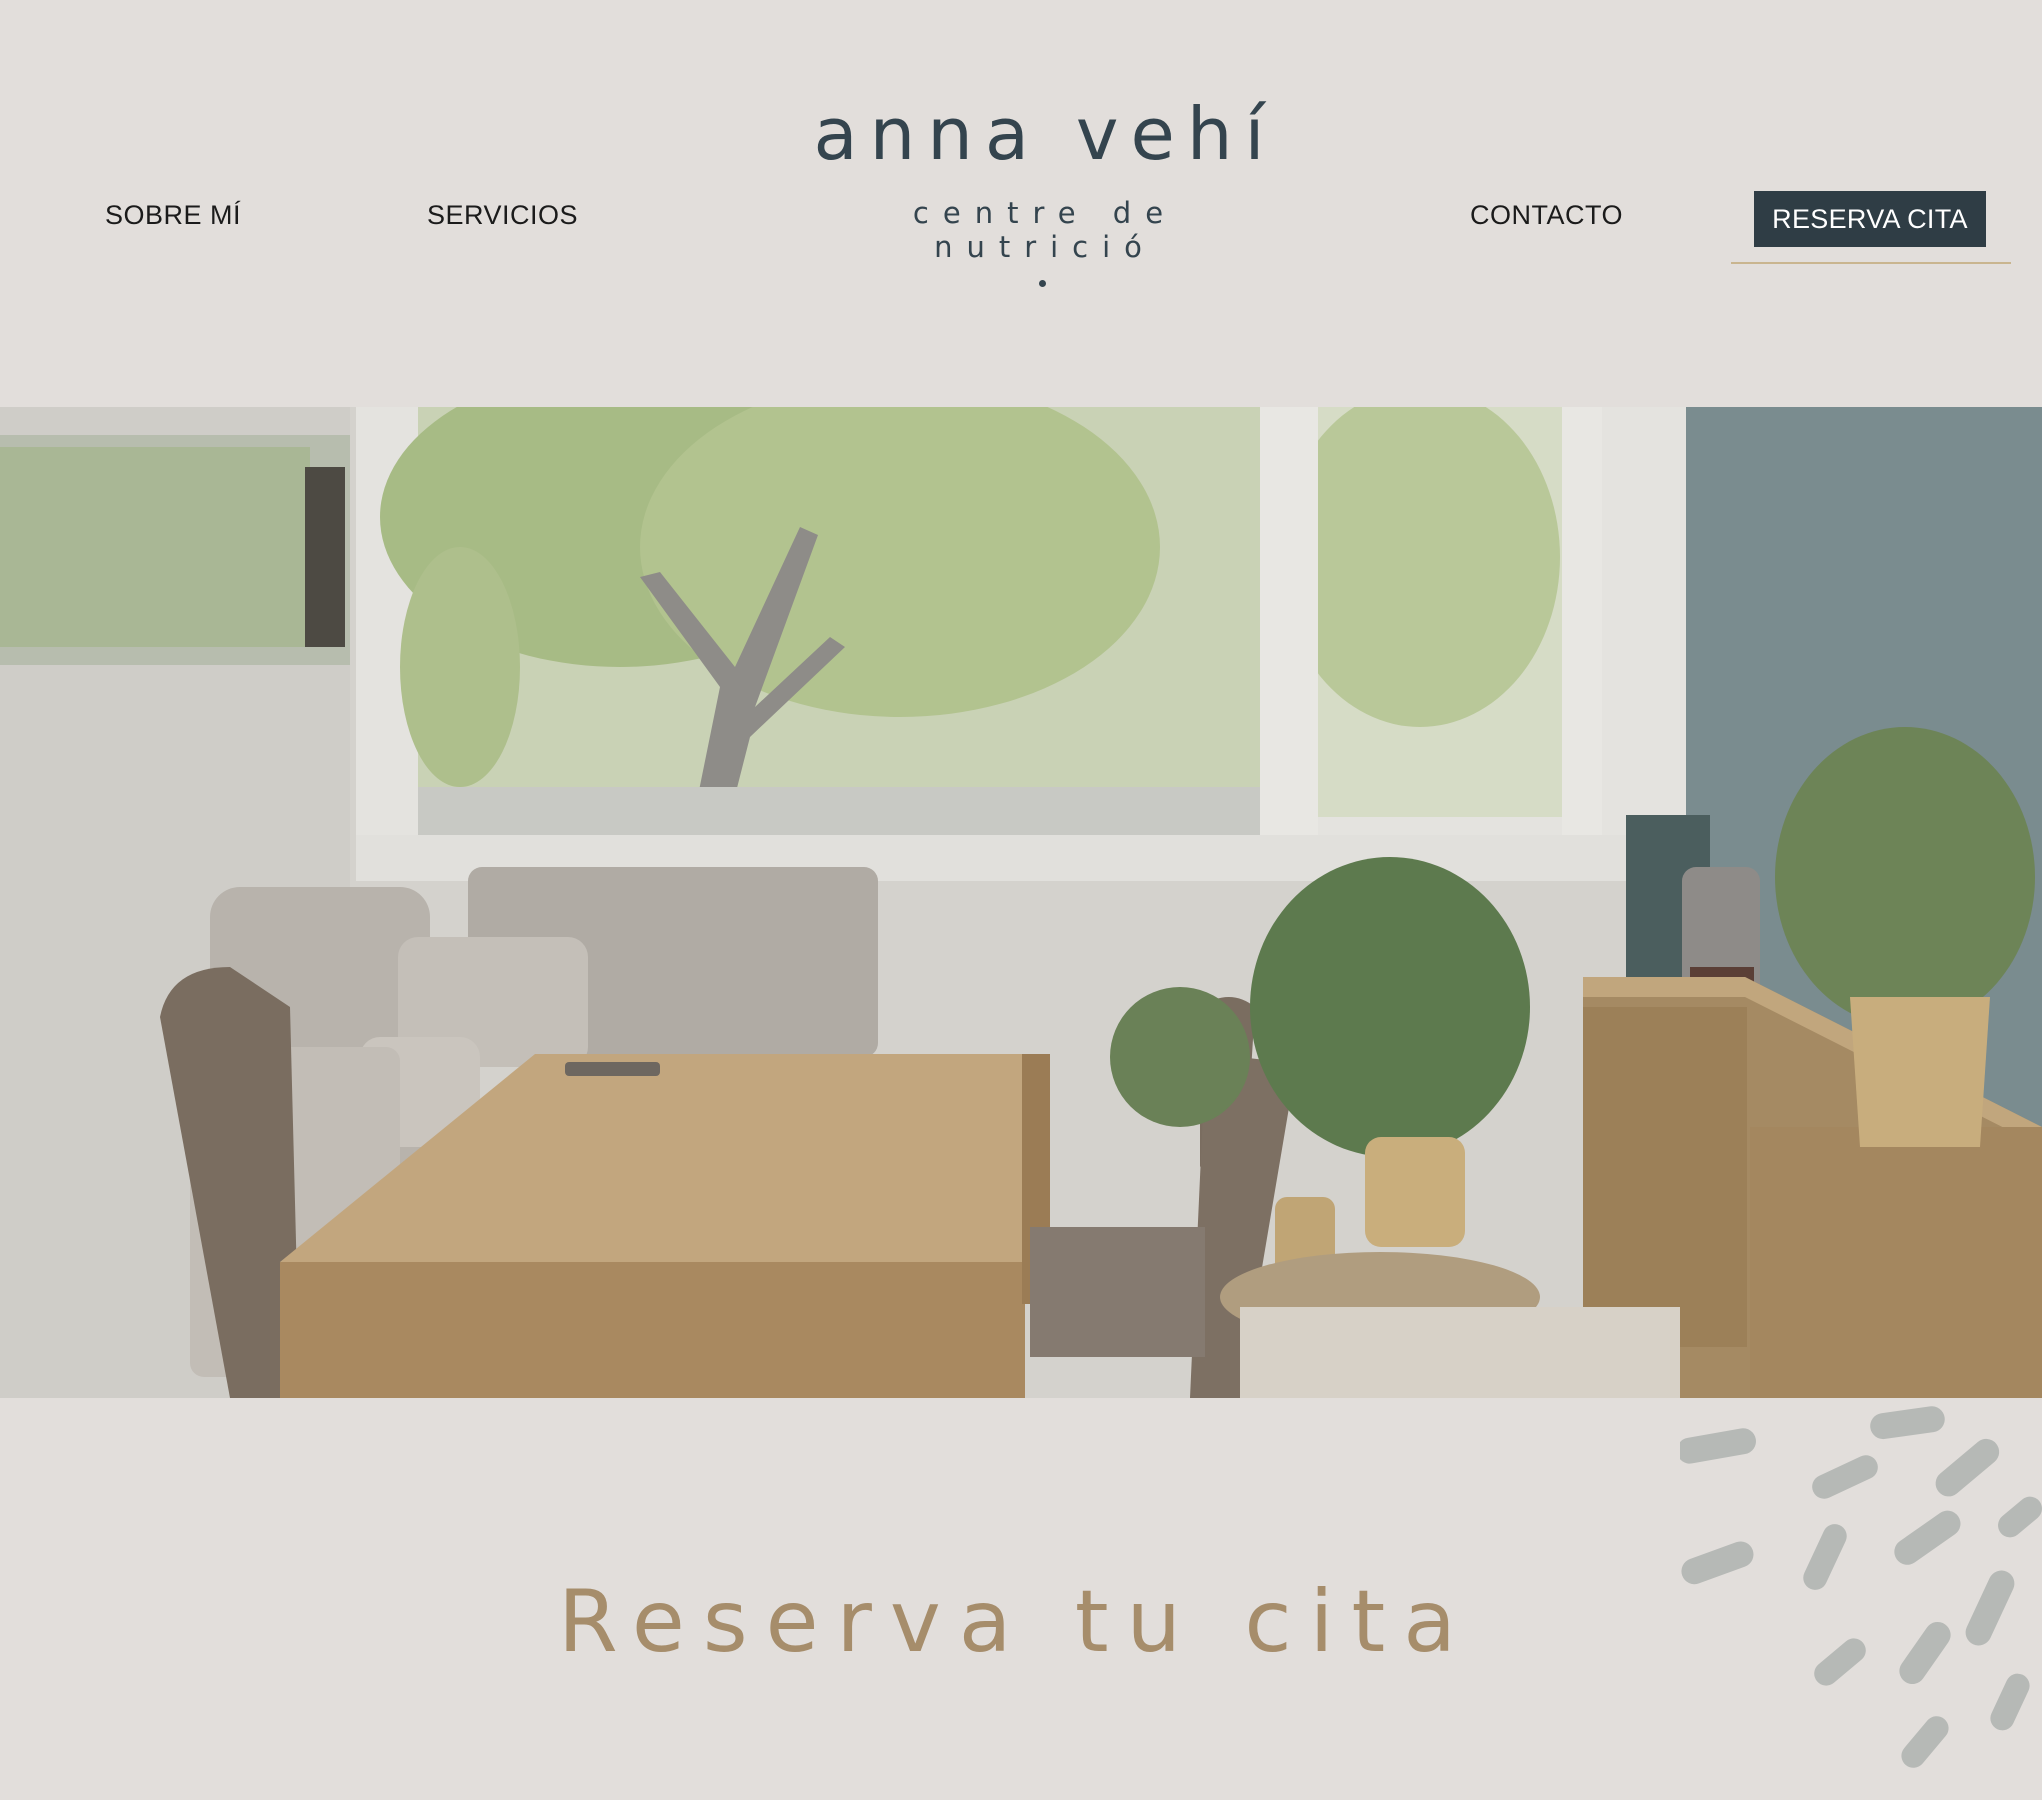  Describe the element at coordinates (1871, 263) in the screenshot. I see `cta-underline` at that location.